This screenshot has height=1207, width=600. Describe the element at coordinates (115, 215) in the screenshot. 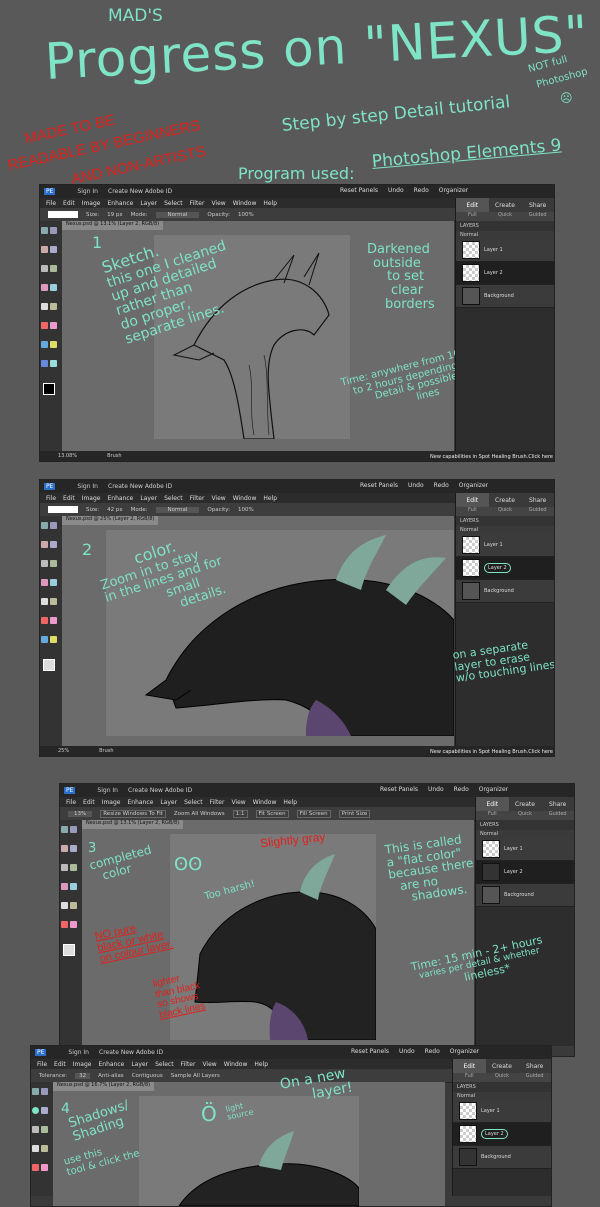

I see `size-value: 19 px` at that location.